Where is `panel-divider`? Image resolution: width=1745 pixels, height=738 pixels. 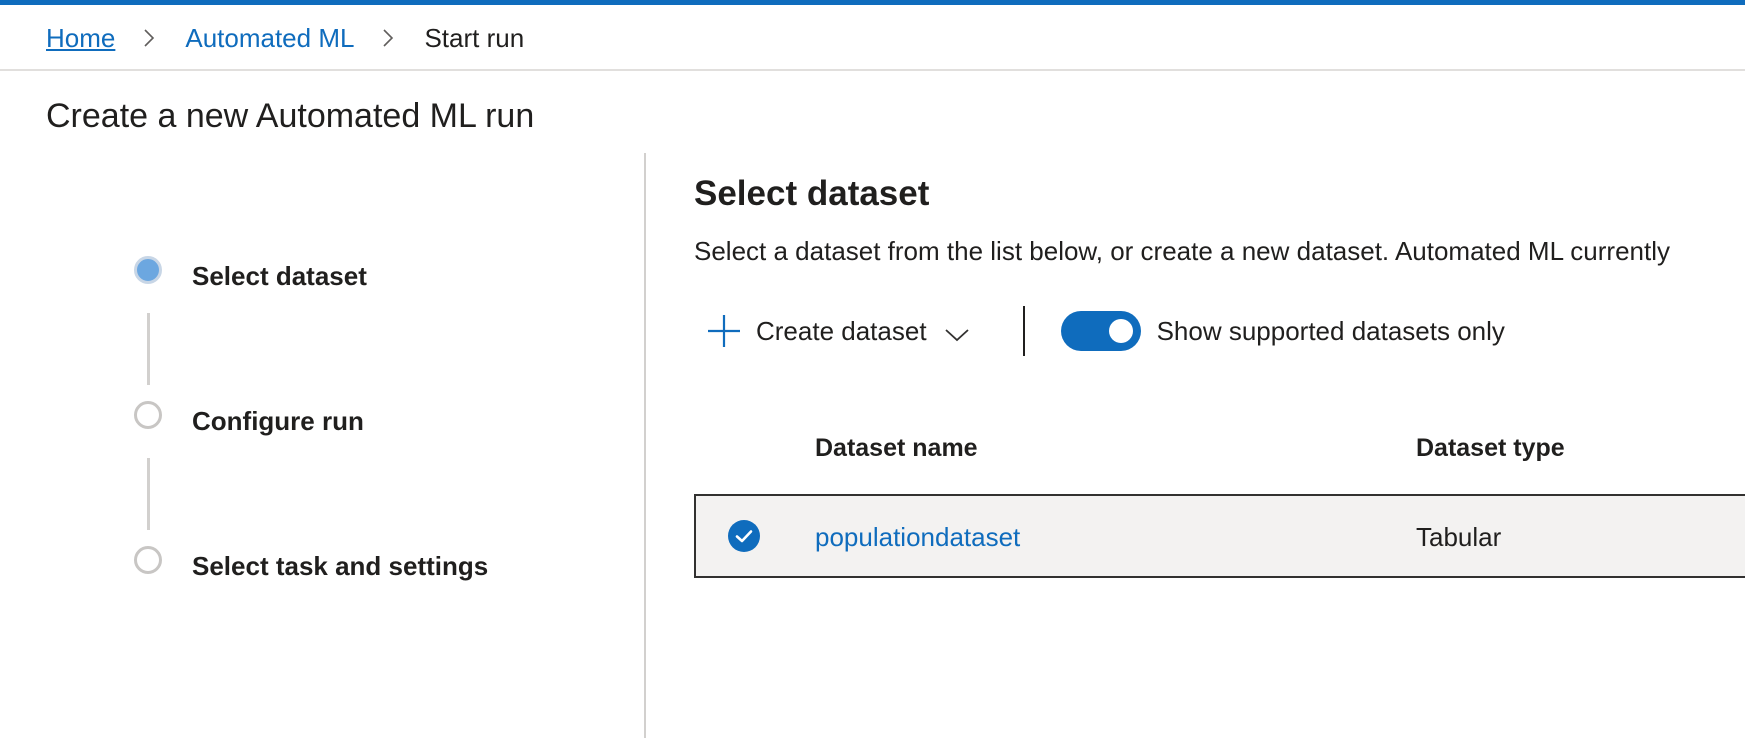 panel-divider is located at coordinates (645, 445).